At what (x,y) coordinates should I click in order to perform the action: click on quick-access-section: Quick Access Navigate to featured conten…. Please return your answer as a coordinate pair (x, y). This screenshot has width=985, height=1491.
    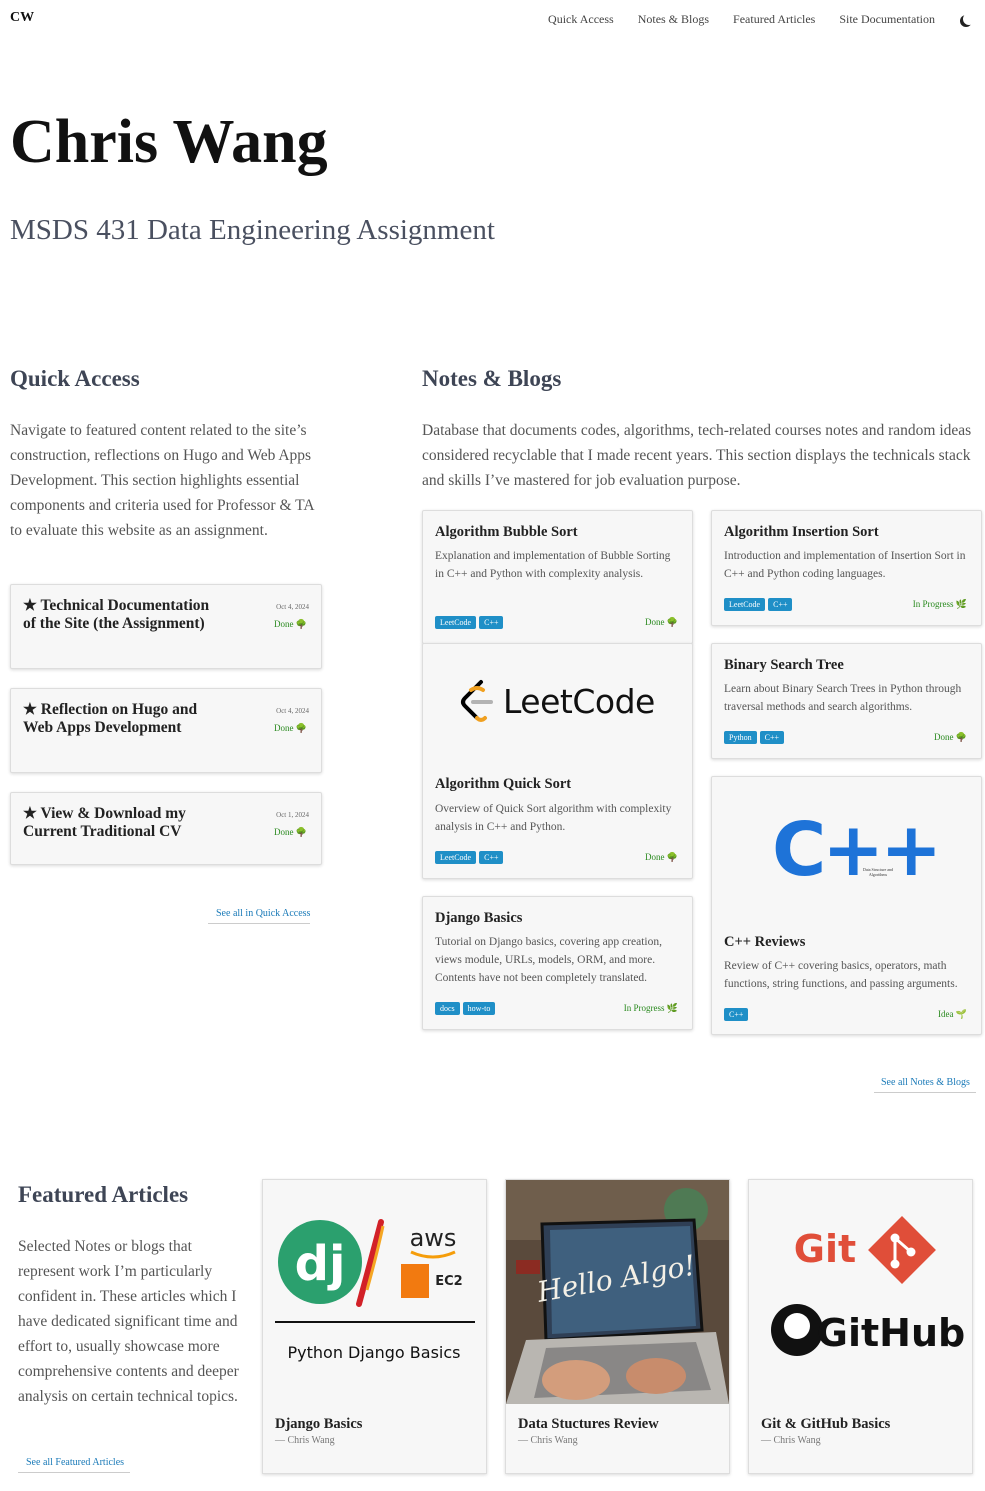
    Looking at the image, I should click on (166, 454).